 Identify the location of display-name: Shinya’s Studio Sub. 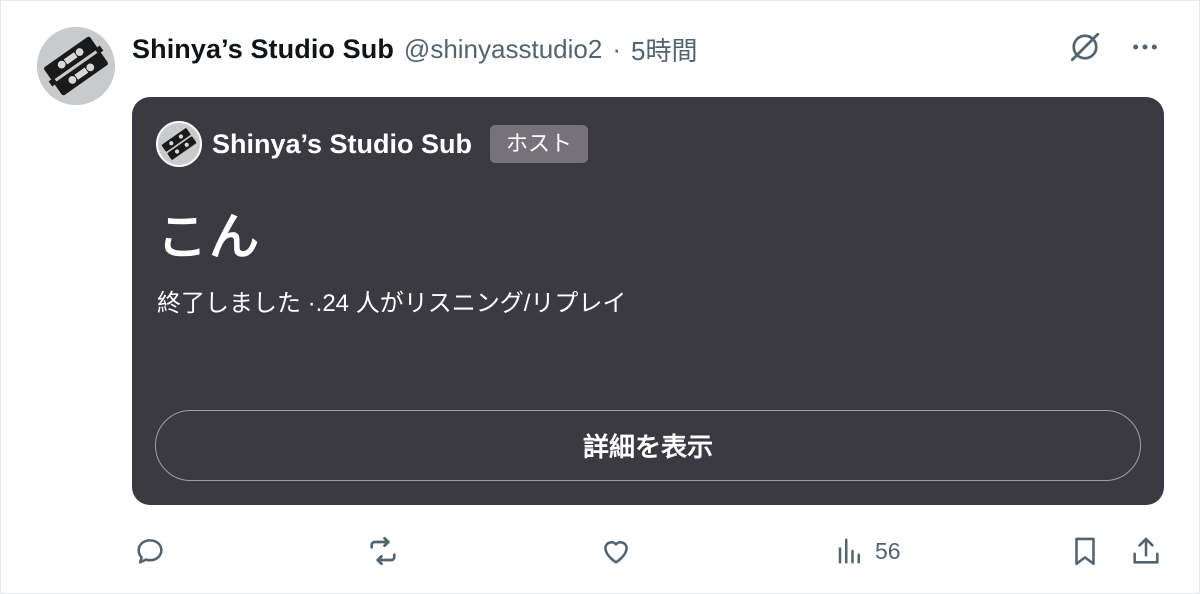
(263, 49).